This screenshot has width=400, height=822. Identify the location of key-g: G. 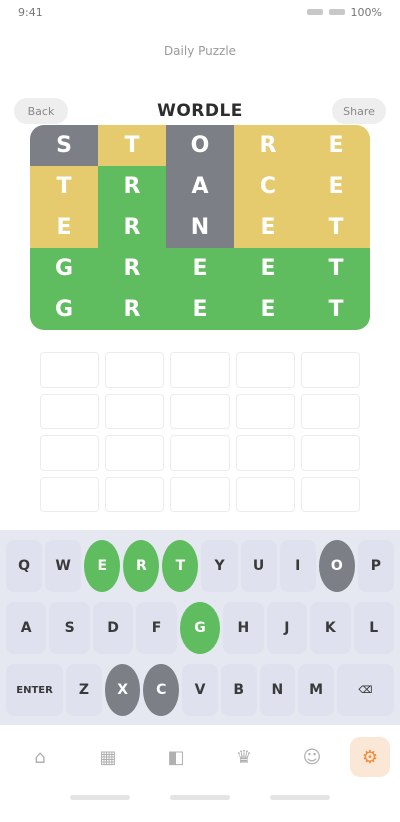
(200, 628).